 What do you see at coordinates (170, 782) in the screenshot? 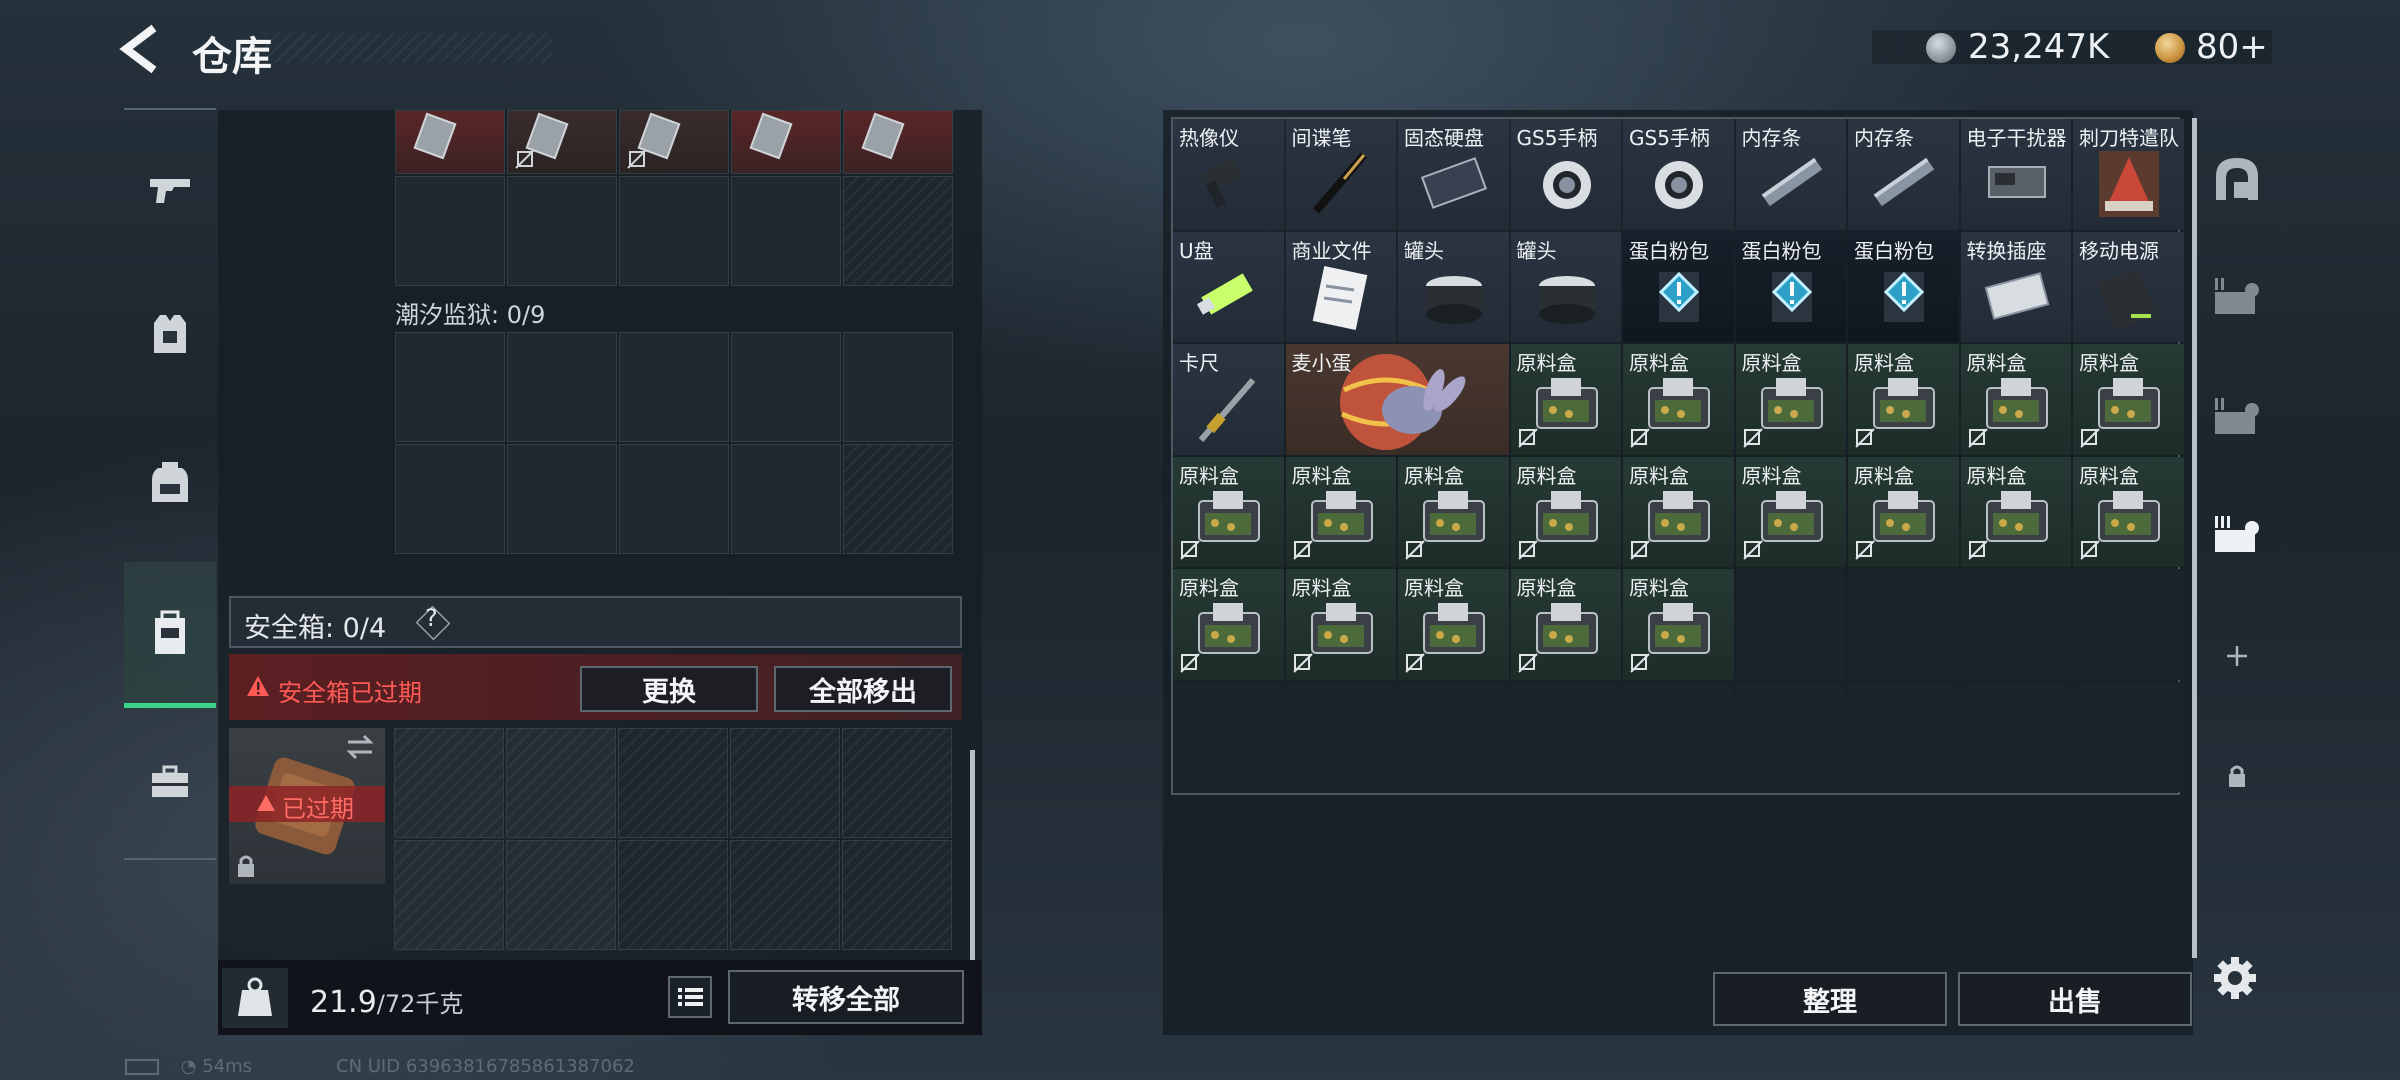
I see `nav-briefcase` at bounding box center [170, 782].